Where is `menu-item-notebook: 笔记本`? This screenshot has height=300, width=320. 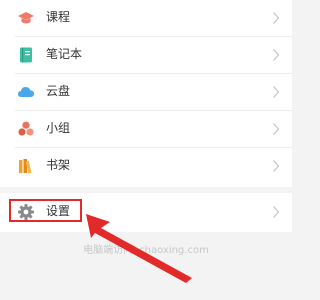
menu-item-notebook: 笔记本 is located at coordinates (146, 55).